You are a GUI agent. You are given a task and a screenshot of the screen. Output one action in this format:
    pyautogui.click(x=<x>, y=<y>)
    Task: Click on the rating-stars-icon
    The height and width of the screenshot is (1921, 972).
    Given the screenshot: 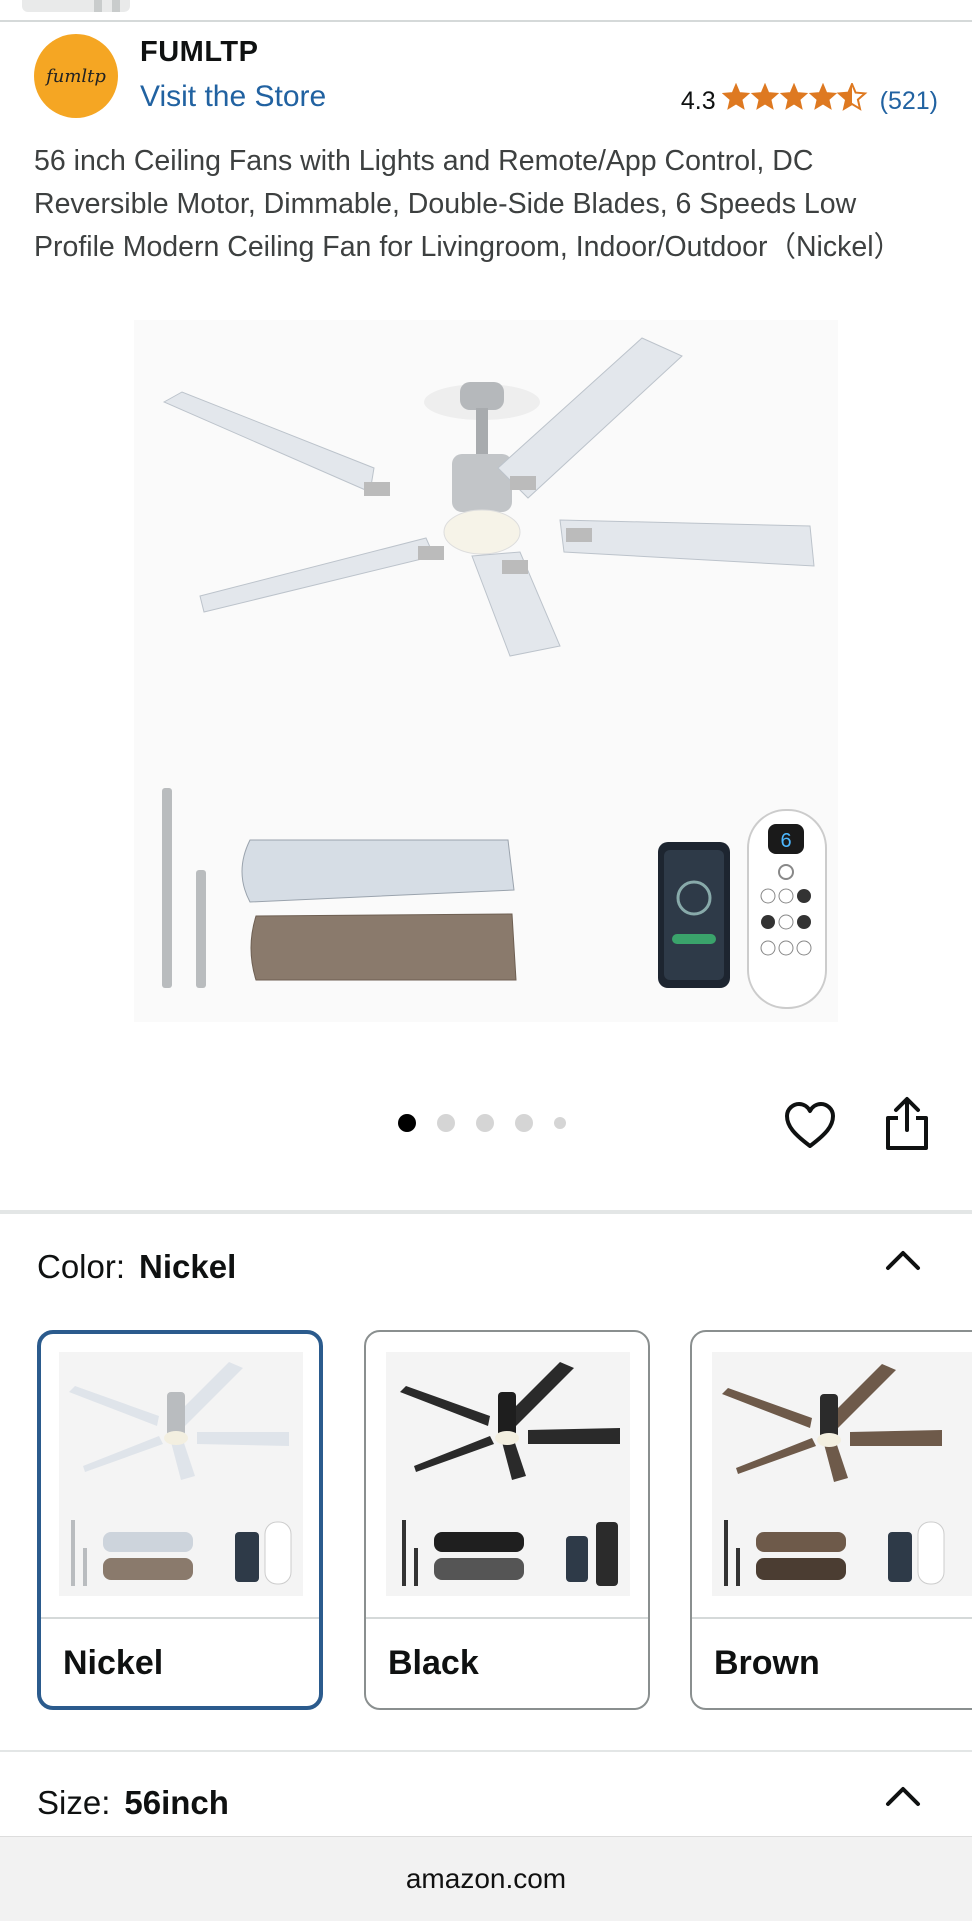 What is the action you would take?
    pyautogui.click(x=797, y=101)
    